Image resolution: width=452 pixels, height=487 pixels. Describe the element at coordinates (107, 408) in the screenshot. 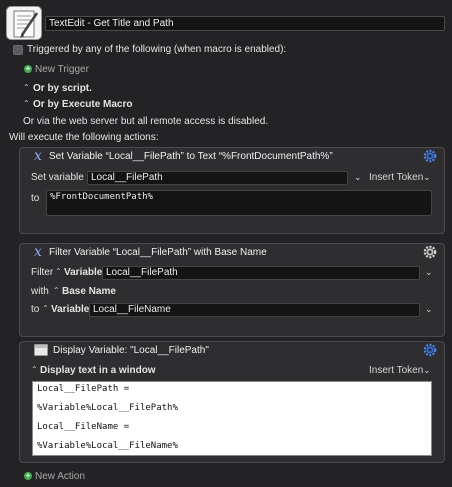

I see `display-line: %Variable%Local__FilePath%` at that location.